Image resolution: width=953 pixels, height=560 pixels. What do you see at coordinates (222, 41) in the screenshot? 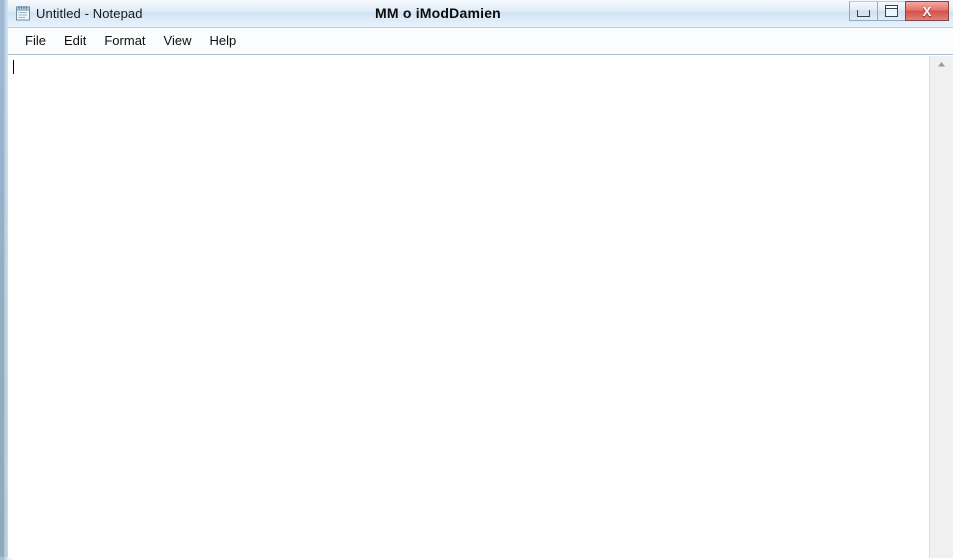
I see `menu-item-help: Help` at bounding box center [222, 41].